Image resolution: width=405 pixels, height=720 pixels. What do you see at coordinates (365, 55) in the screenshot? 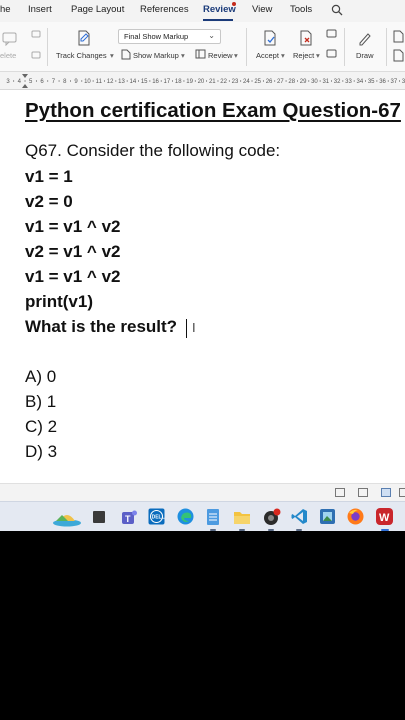
I see `draw-label: Draw` at bounding box center [365, 55].